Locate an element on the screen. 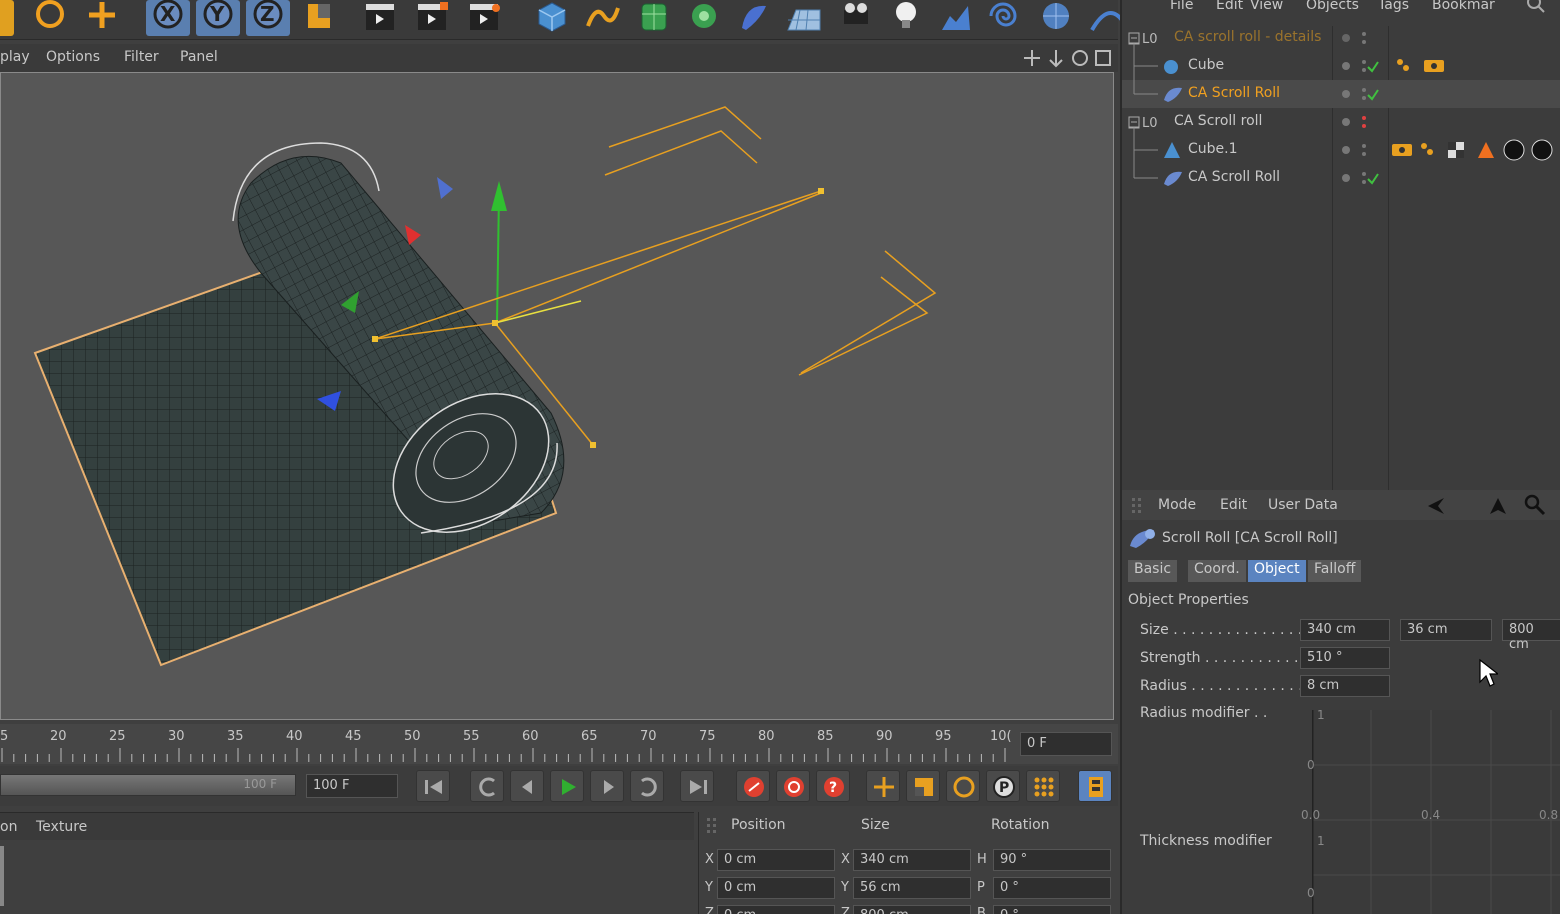 The image size is (1560, 914). hair-icon is located at coordinates (1104, 18).